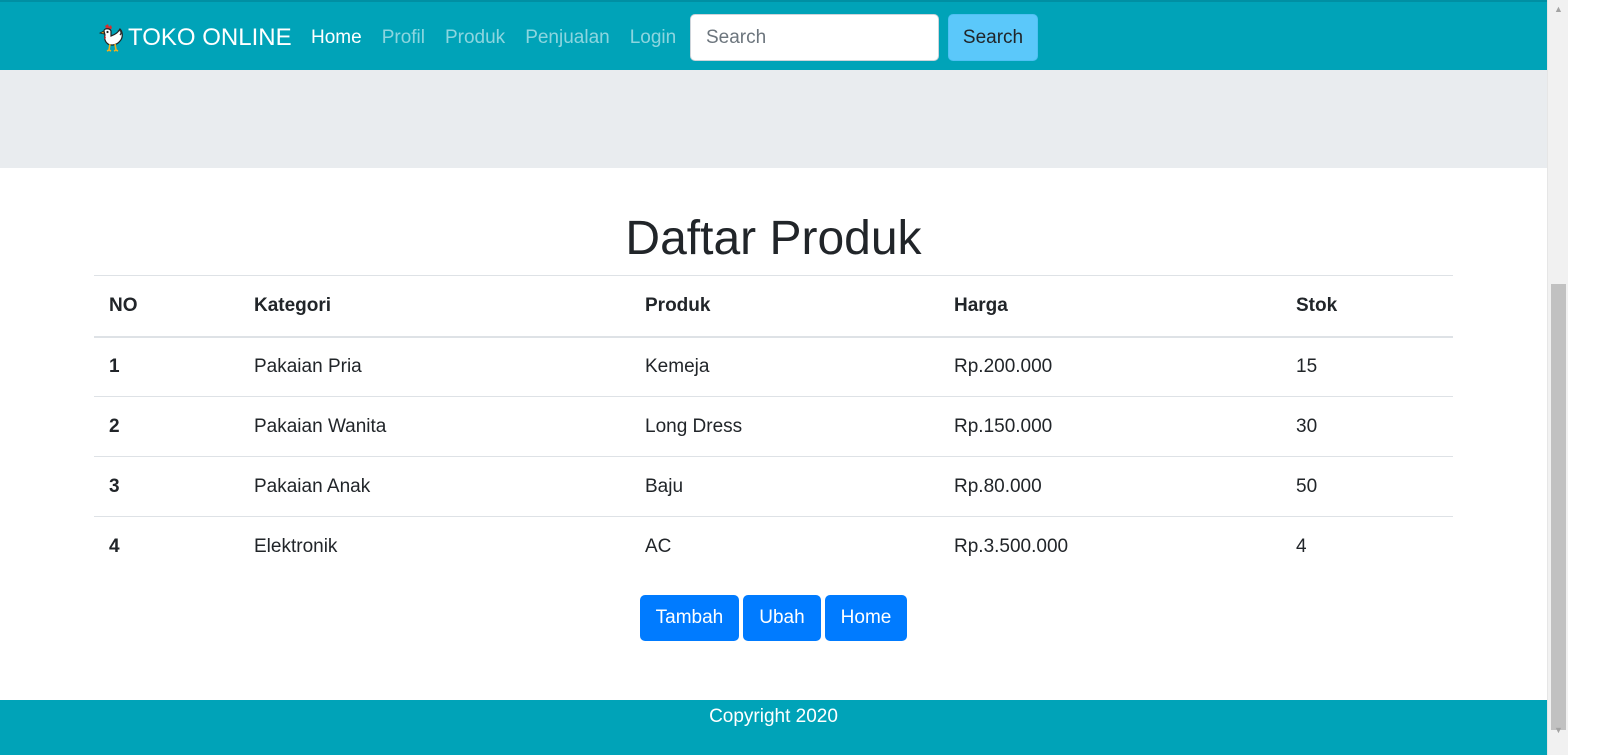 This screenshot has height=755, width=1600. I want to click on header-no: NO, so click(166, 306).